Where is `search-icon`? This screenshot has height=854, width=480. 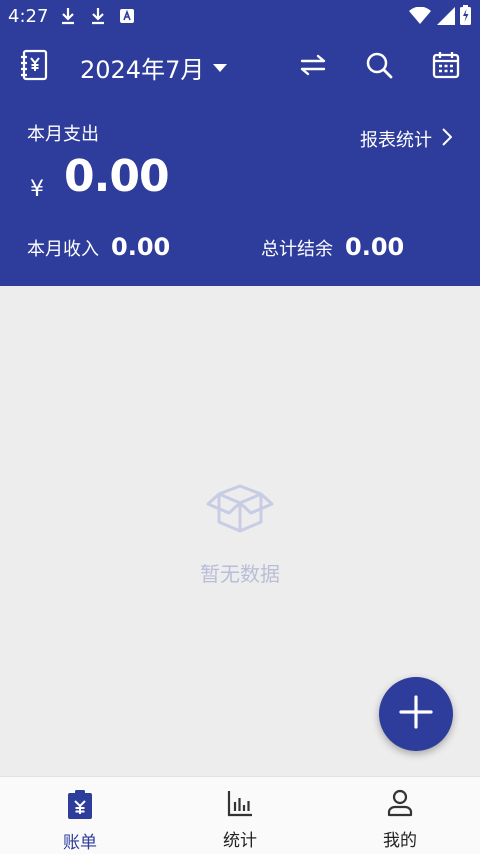 search-icon is located at coordinates (379, 65).